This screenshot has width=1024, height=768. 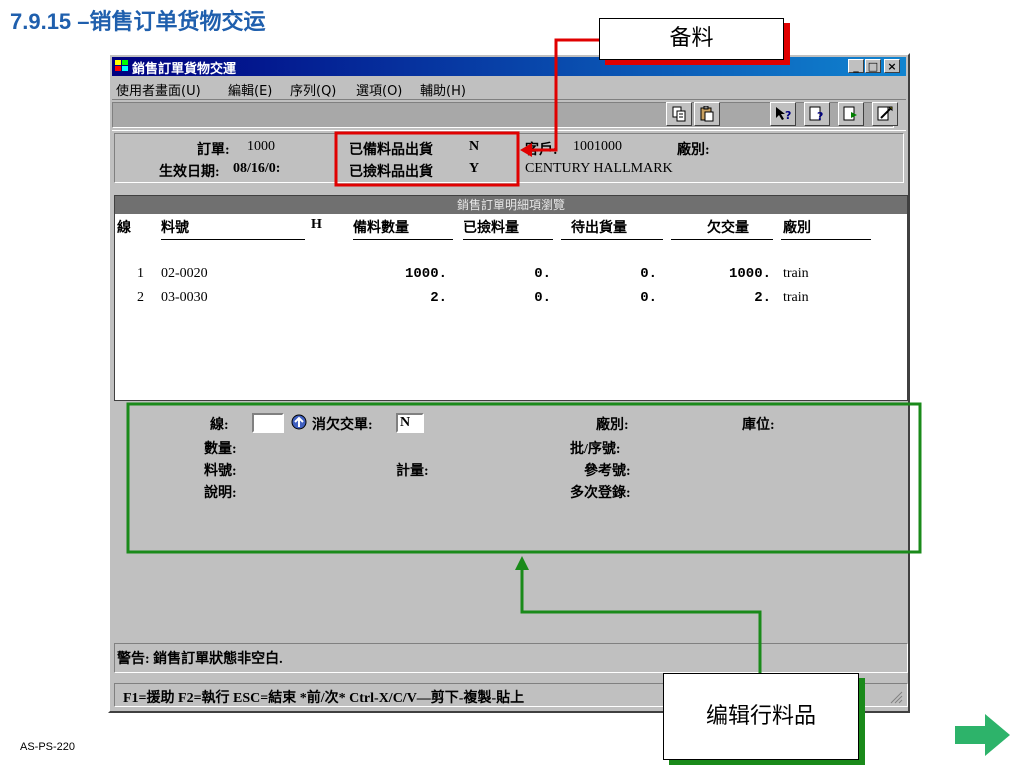 I want to click on next-slide-arrow-icon, so click(x=983, y=735).